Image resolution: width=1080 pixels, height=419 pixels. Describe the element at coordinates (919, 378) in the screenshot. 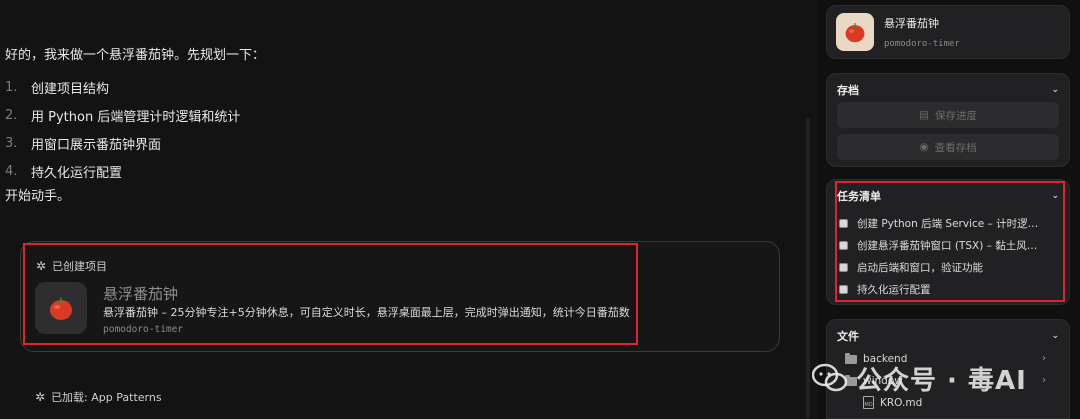

I see `watermark: 公众号 · 毒AI` at that location.